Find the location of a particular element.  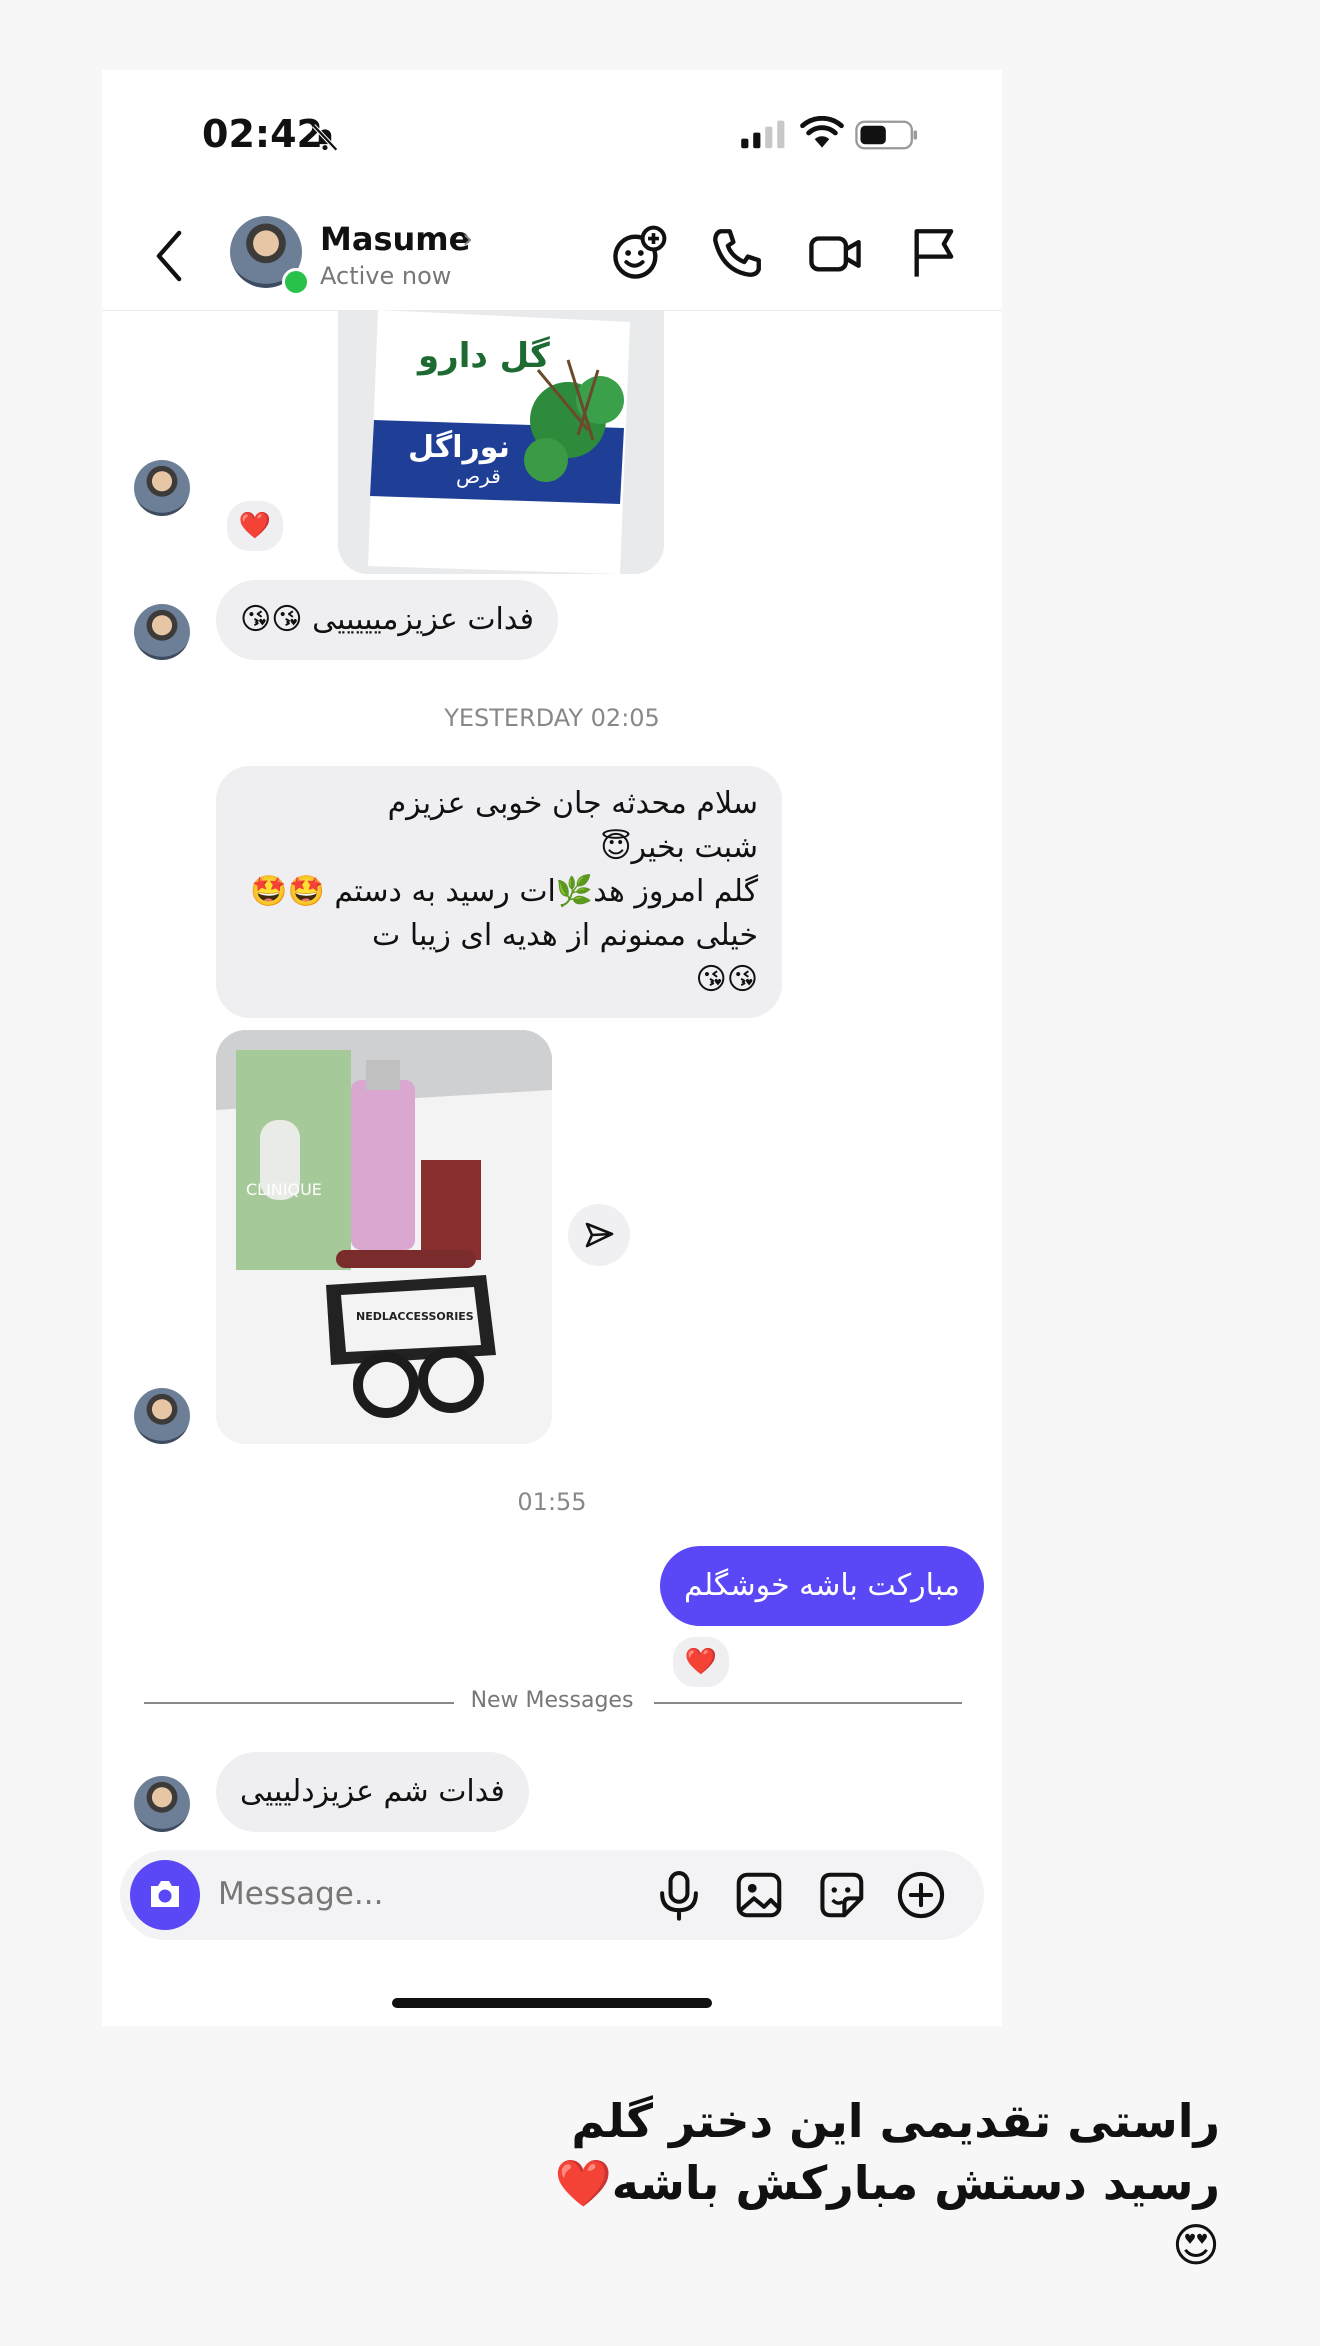

new-messages-label: New Messages is located at coordinates (552, 1700).